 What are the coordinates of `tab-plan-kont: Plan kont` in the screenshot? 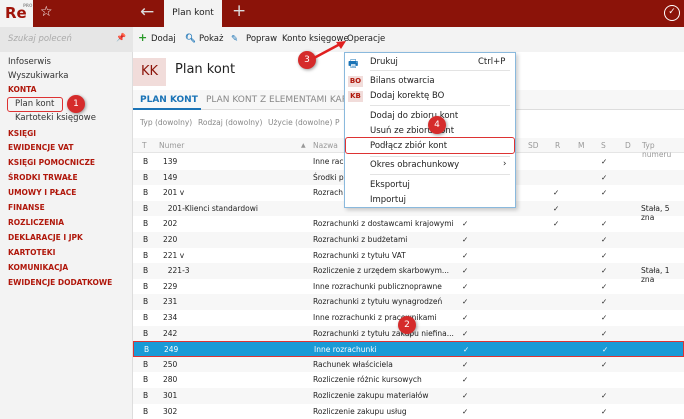 It's located at (193, 13).